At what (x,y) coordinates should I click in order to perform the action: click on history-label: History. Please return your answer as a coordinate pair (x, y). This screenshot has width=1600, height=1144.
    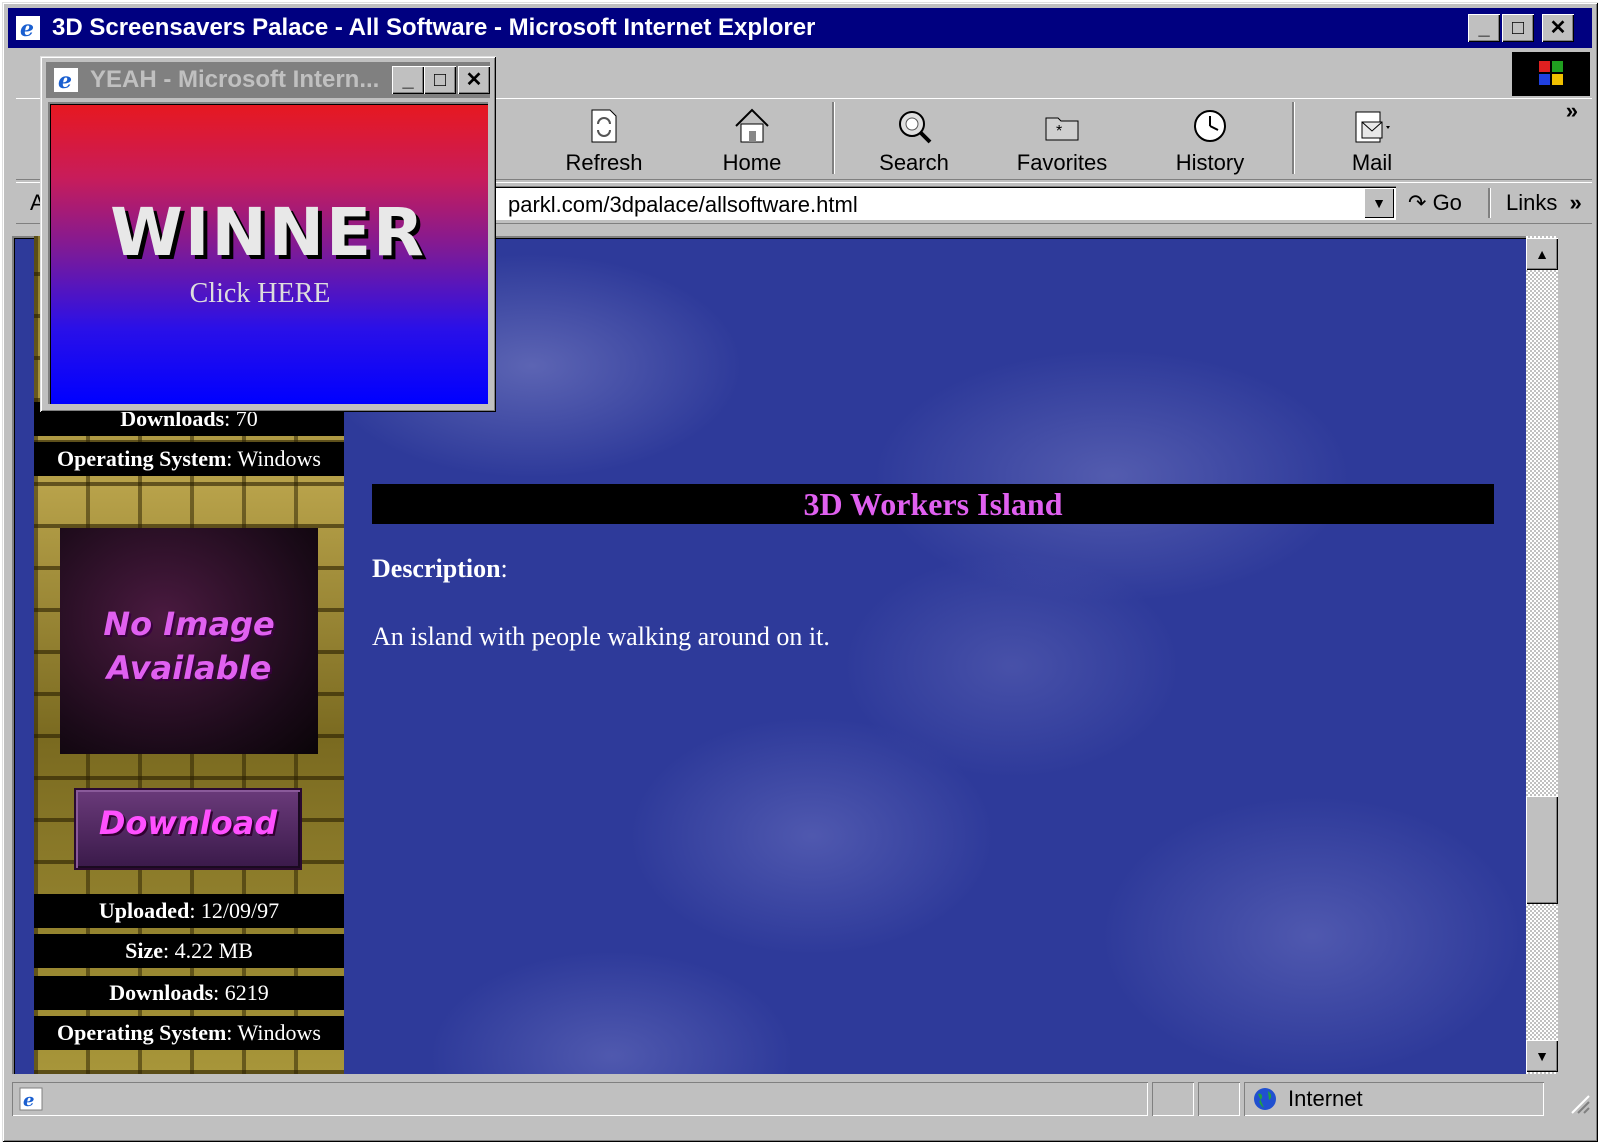
    Looking at the image, I should click on (1210, 162).